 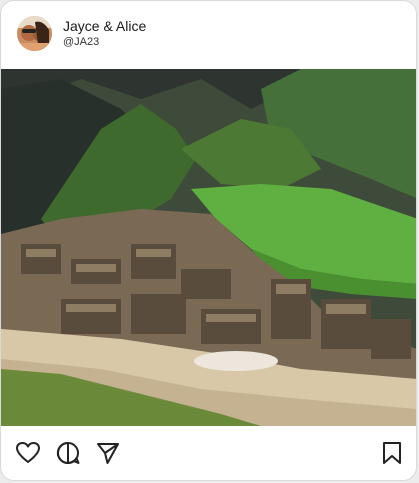 I want to click on post-header: Jayce & Alice @JA23, so click(x=208, y=35).